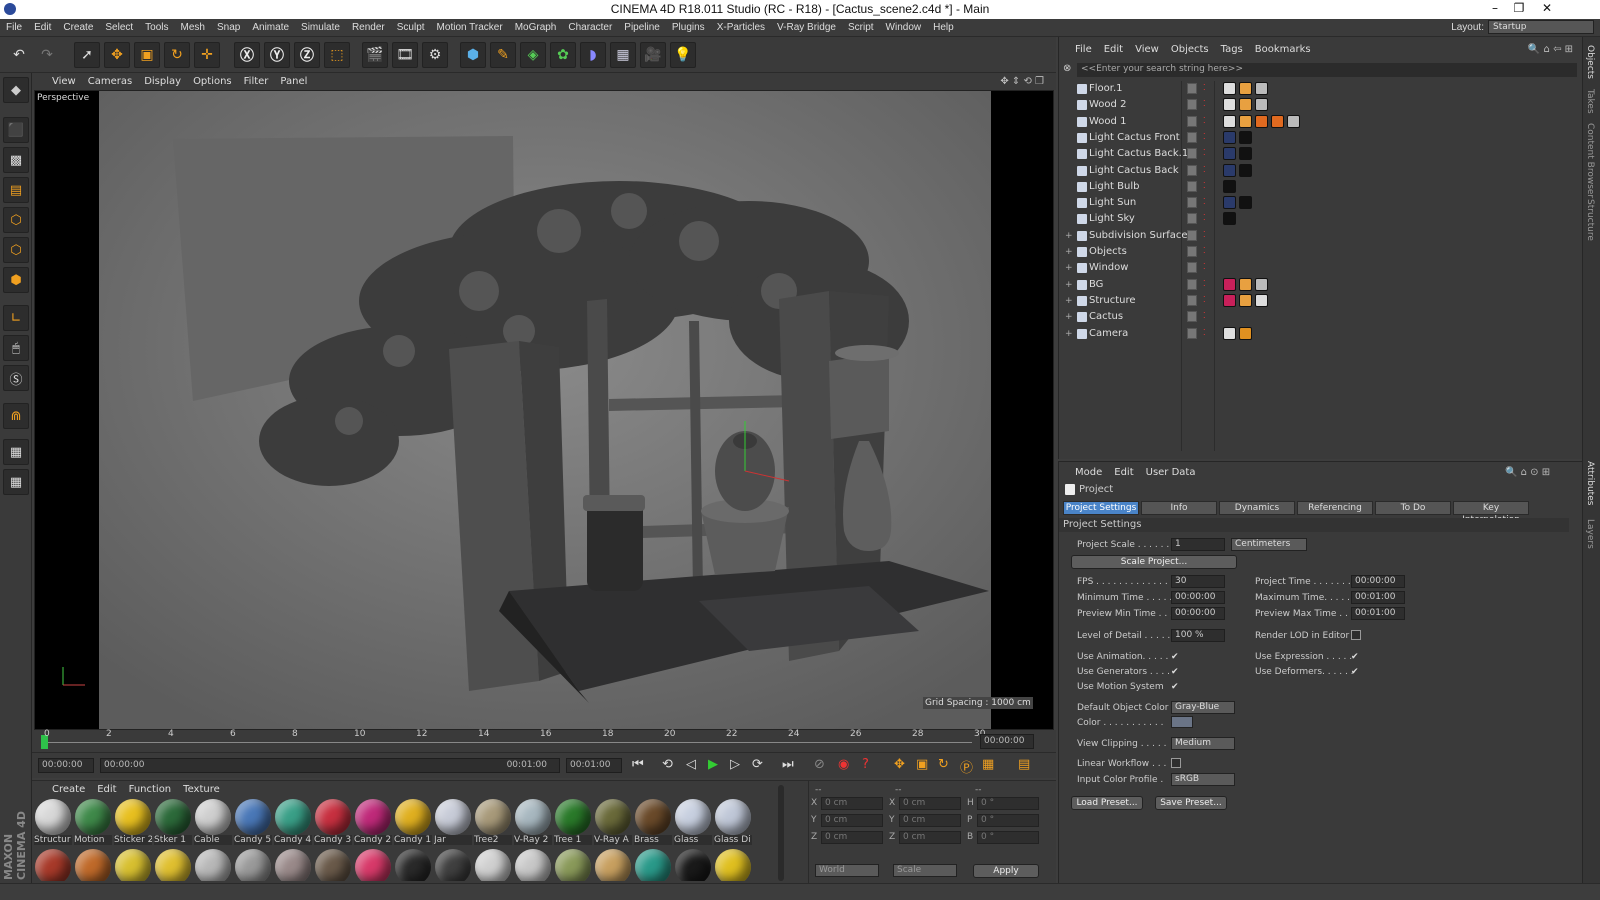 This screenshot has height=900, width=1600. What do you see at coordinates (1541, 27) in the screenshot?
I see `layout-dropdown: Startup` at bounding box center [1541, 27].